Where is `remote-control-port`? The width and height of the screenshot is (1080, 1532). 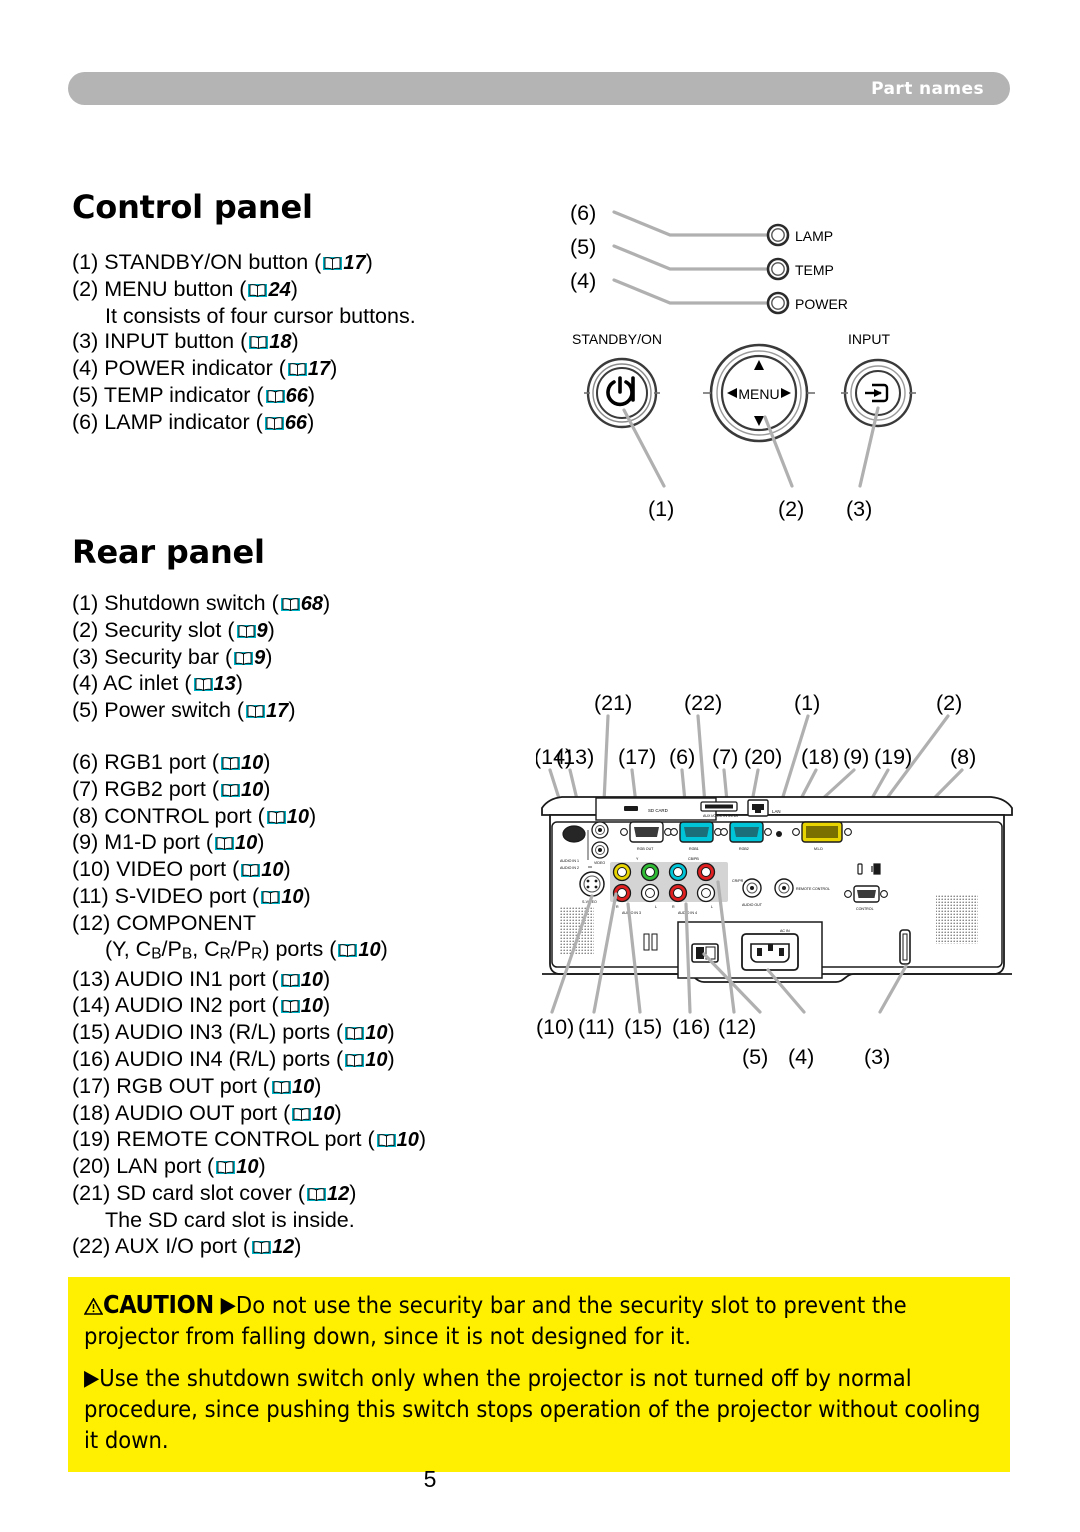
remote-control-port is located at coordinates (784, 888).